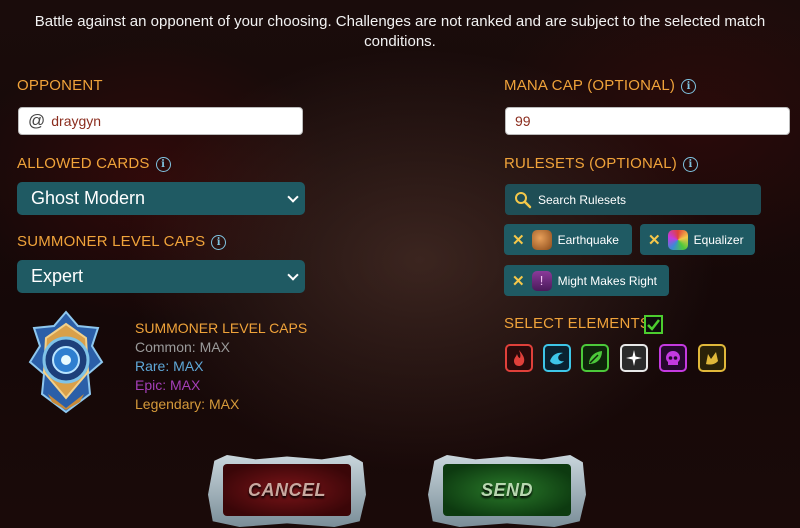  What do you see at coordinates (182, 347) in the screenshot?
I see `cap-common: Common: MAX` at bounding box center [182, 347].